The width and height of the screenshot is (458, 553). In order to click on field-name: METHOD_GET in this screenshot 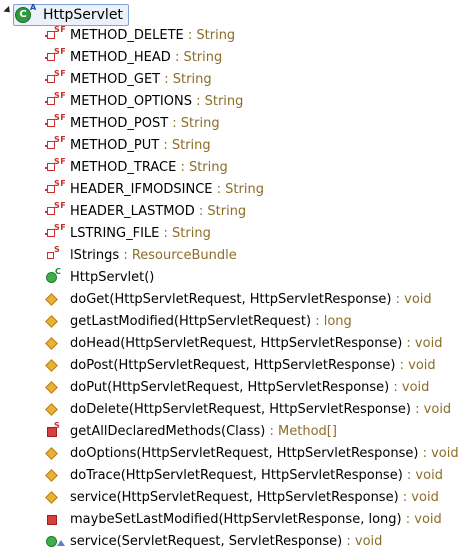, I will do `click(115, 79)`.